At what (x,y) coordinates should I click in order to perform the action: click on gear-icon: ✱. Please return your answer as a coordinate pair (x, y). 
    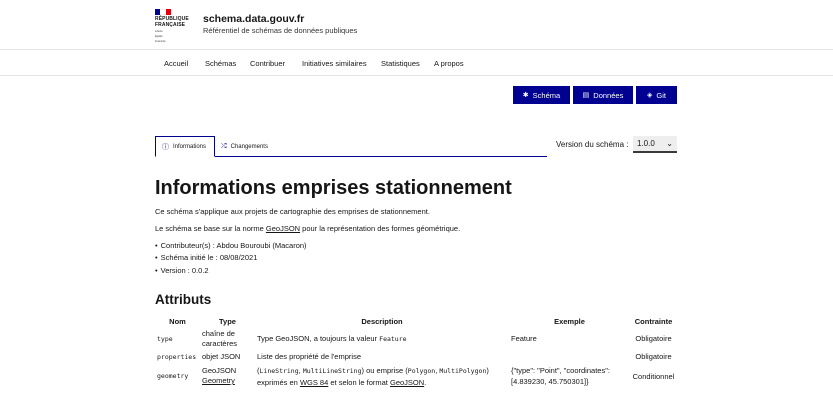
    Looking at the image, I should click on (525, 95).